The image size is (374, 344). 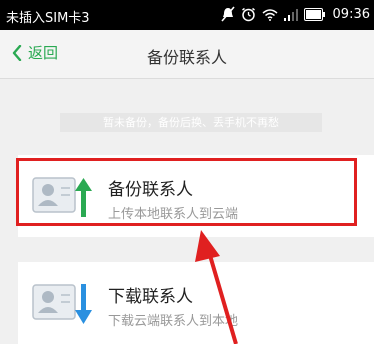 What do you see at coordinates (150, 297) in the screenshot?
I see `download-card-title: 下载联系人` at bounding box center [150, 297].